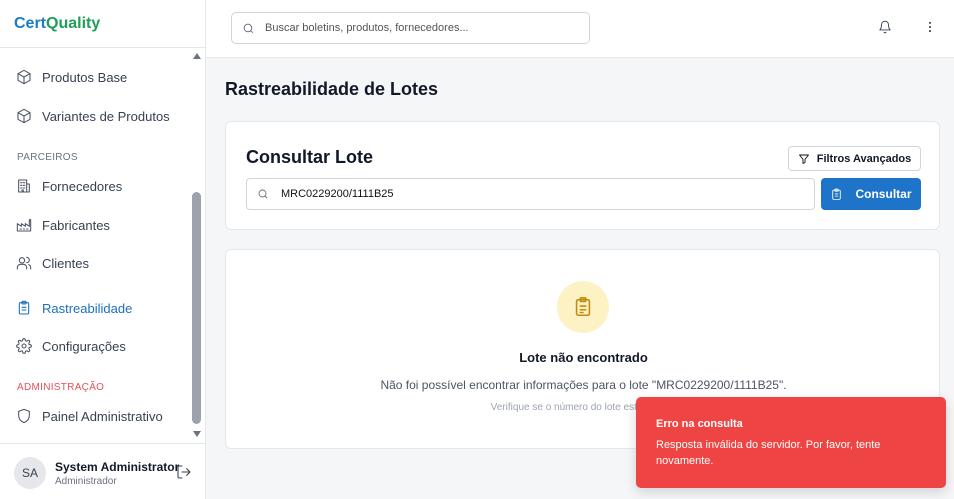 The width and height of the screenshot is (954, 499). Describe the element at coordinates (425, 28) in the screenshot. I see `search-input` at that location.